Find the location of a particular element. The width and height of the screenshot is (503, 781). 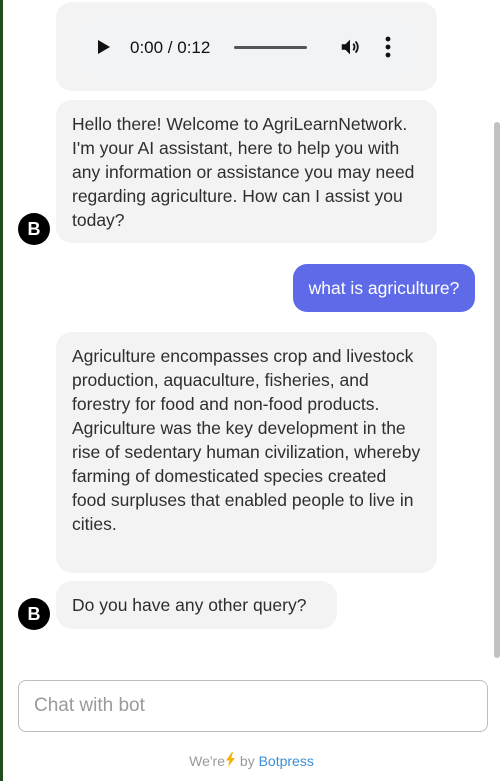

scrollbar-thumb is located at coordinates (497, 390).